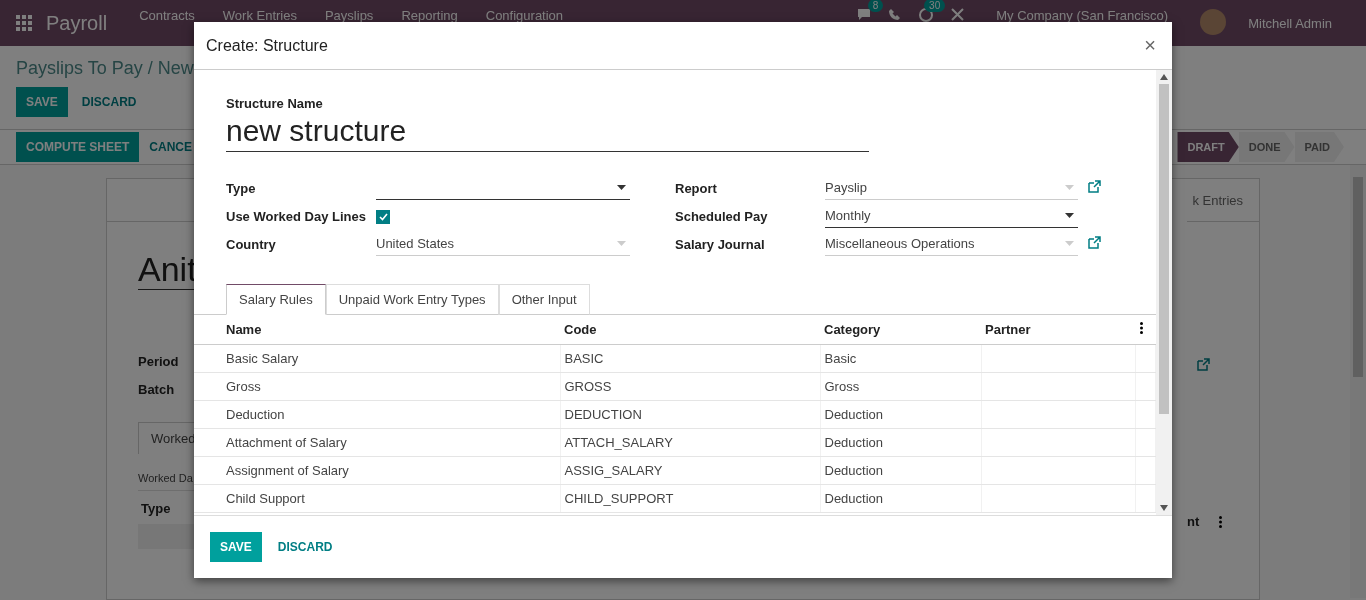 The image size is (1366, 600). I want to click on field-label: Country, so click(251, 244).